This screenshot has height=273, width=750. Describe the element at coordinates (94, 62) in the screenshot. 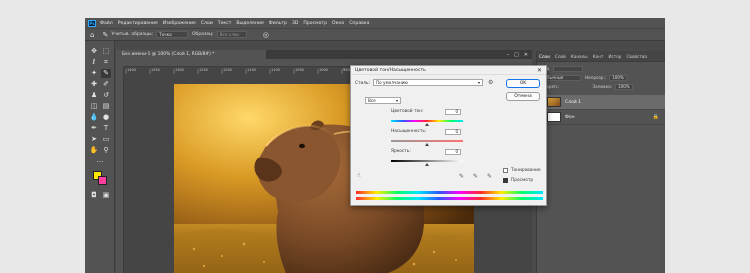

I see `lasso-tool-icon: ℓ` at that location.